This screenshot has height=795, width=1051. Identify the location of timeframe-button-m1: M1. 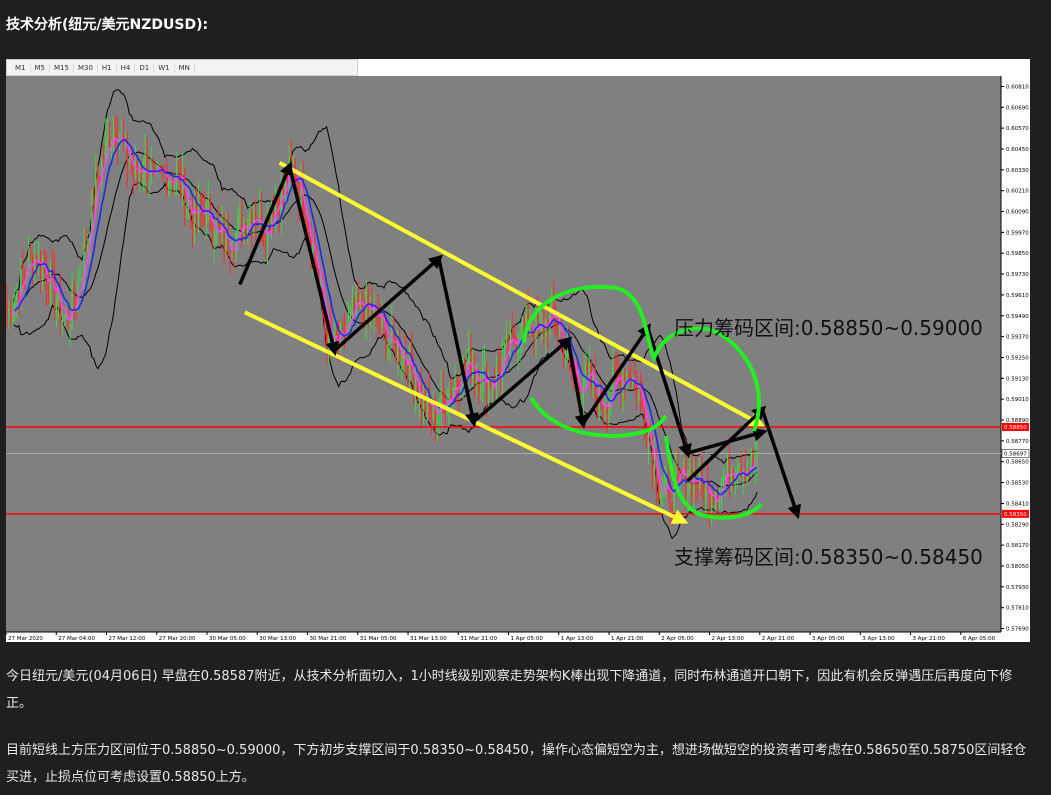
(21, 67).